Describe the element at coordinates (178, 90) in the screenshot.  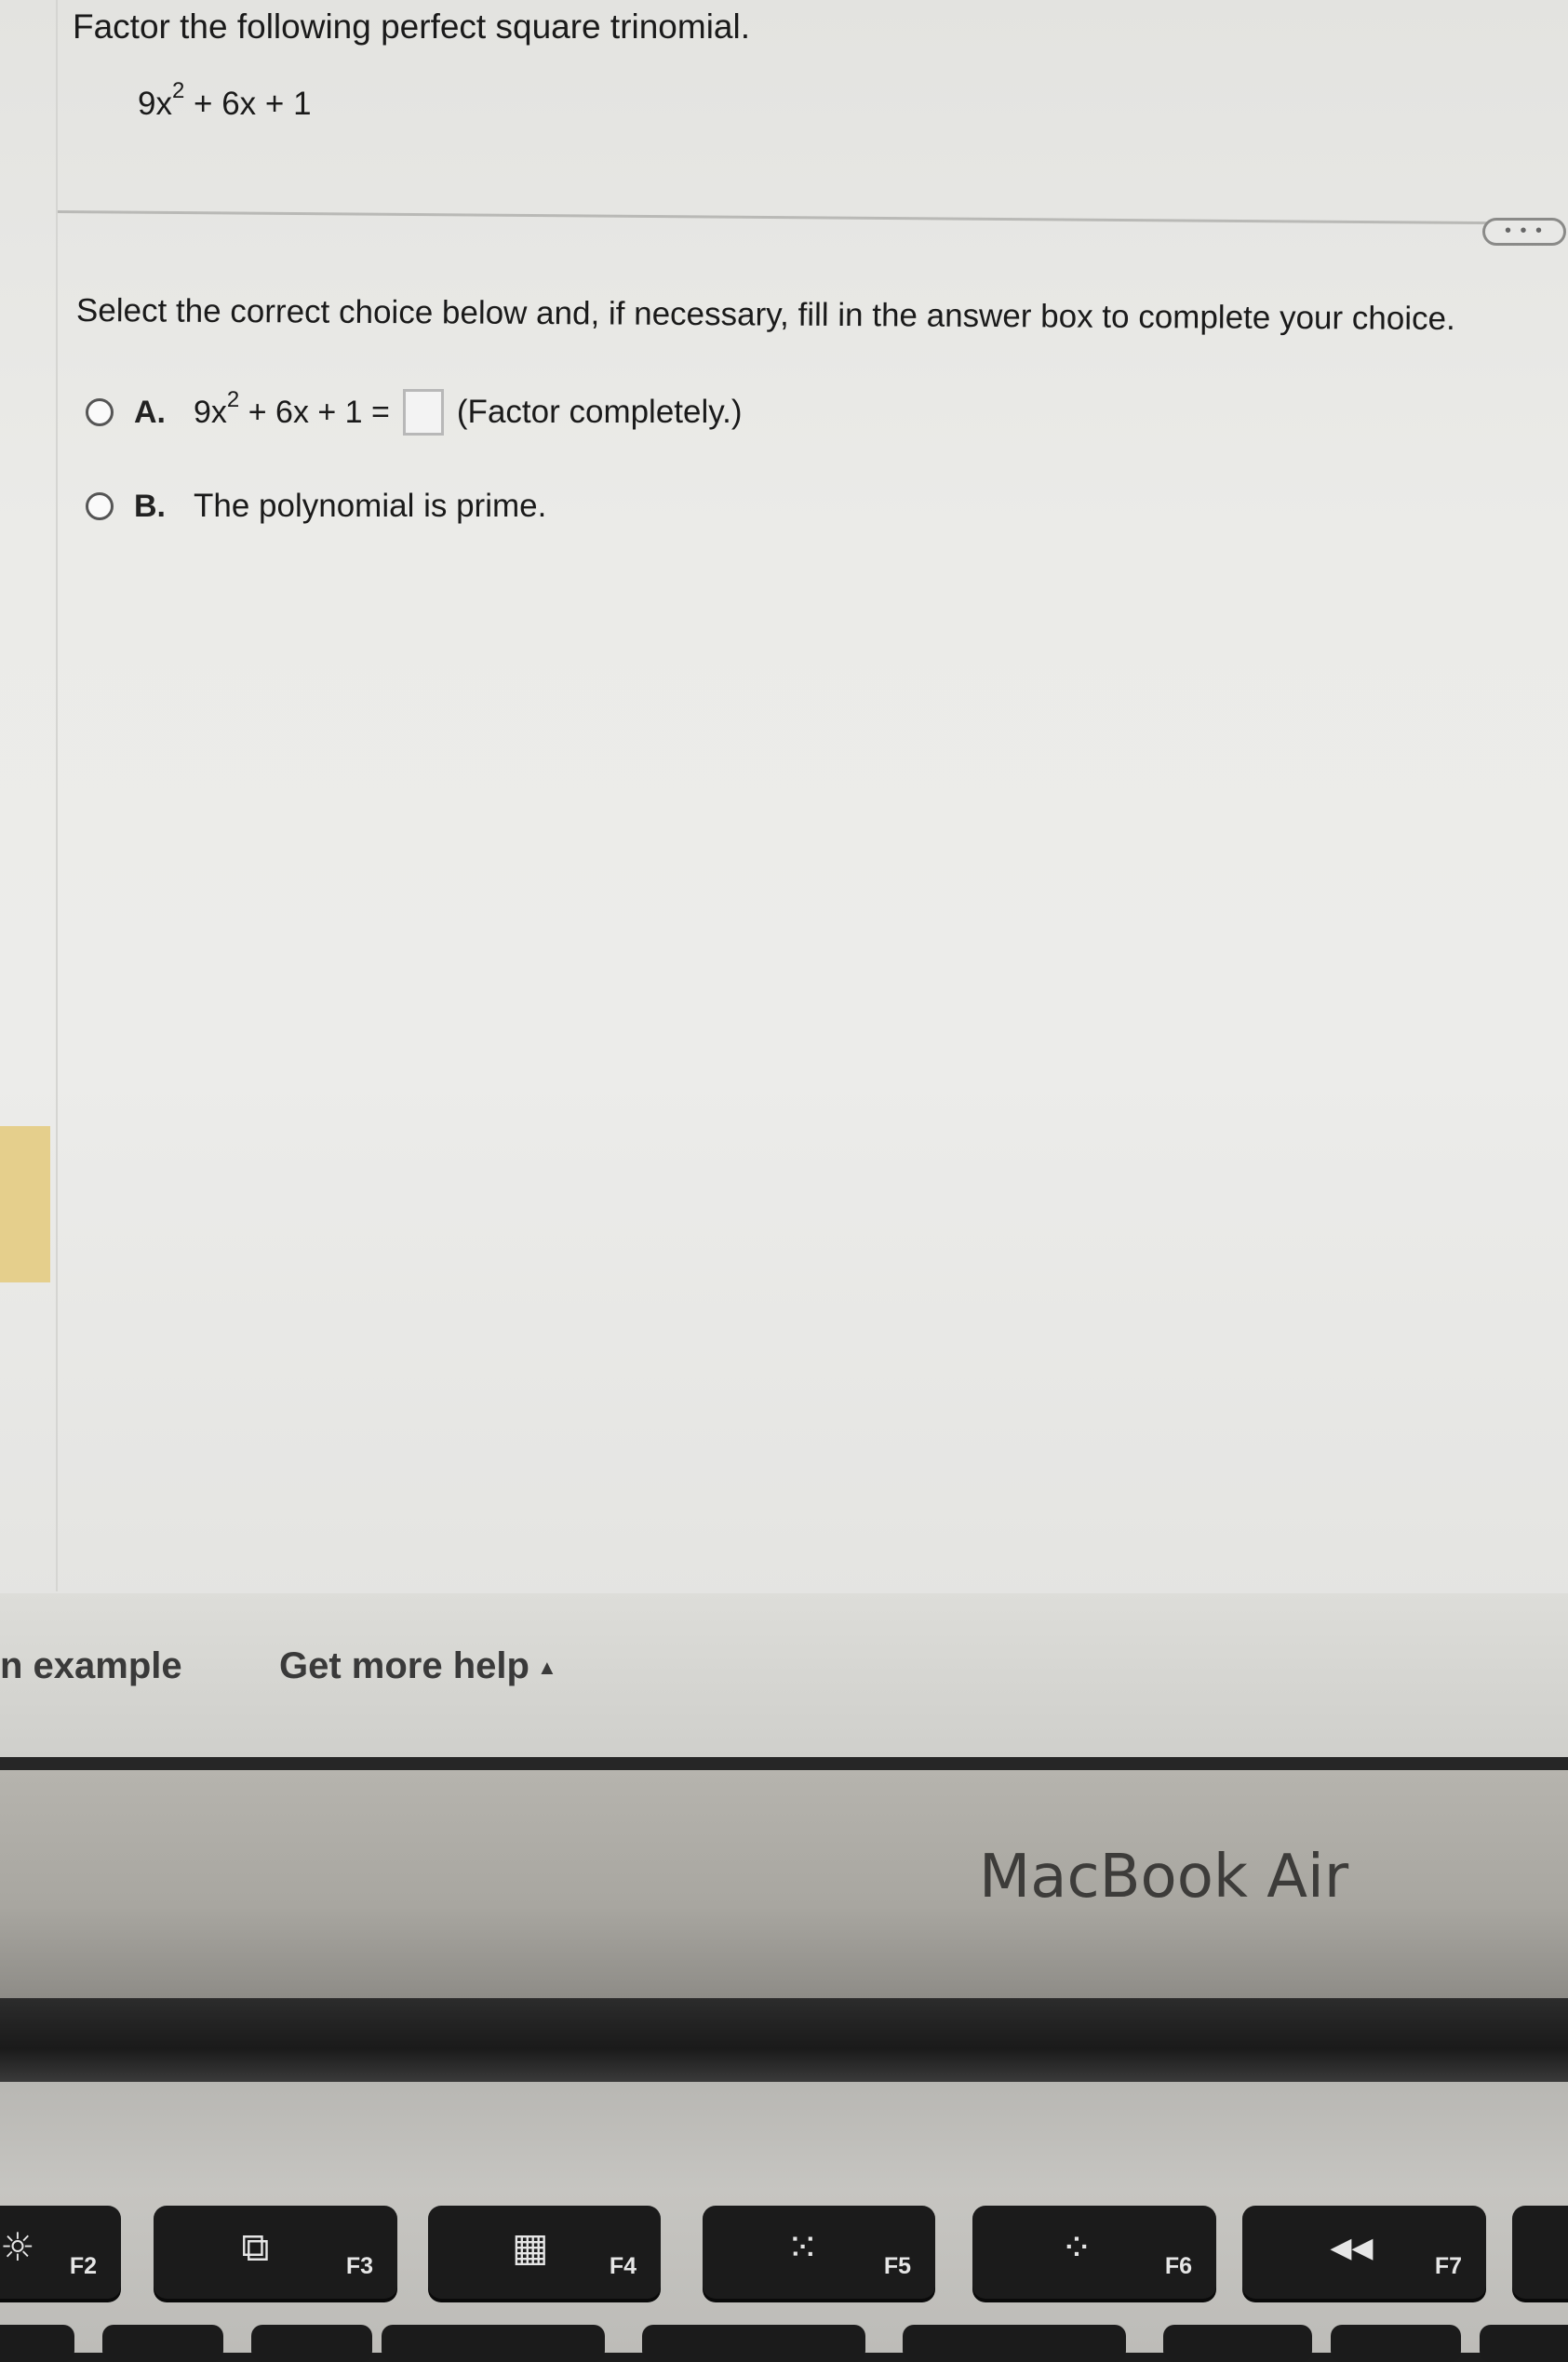
I see `expression-power: 2` at that location.